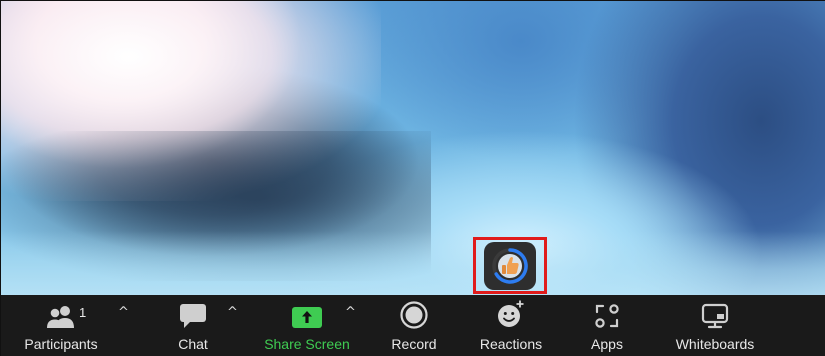  I want to click on share-screen-options-caret: ^, so click(350, 312).